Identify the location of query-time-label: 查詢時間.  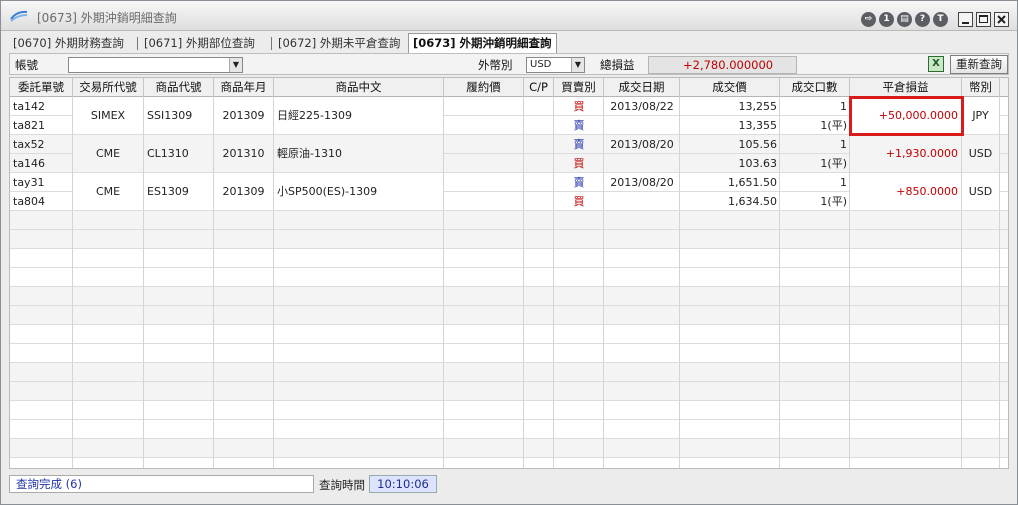
(342, 485).